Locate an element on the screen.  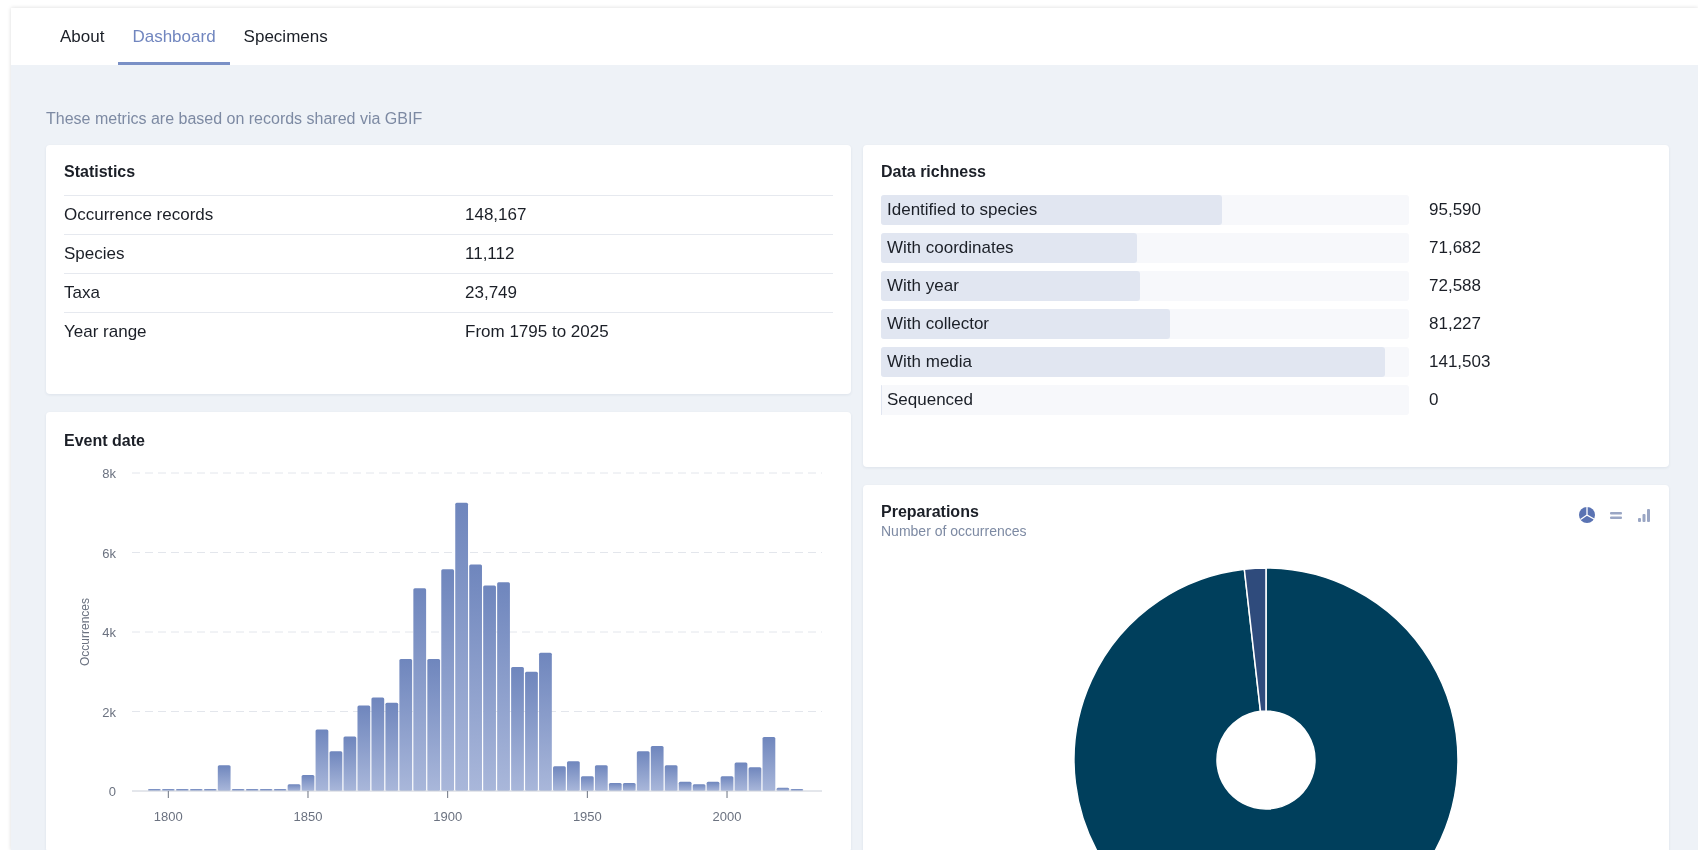
card-title: Data richness is located at coordinates (933, 172).